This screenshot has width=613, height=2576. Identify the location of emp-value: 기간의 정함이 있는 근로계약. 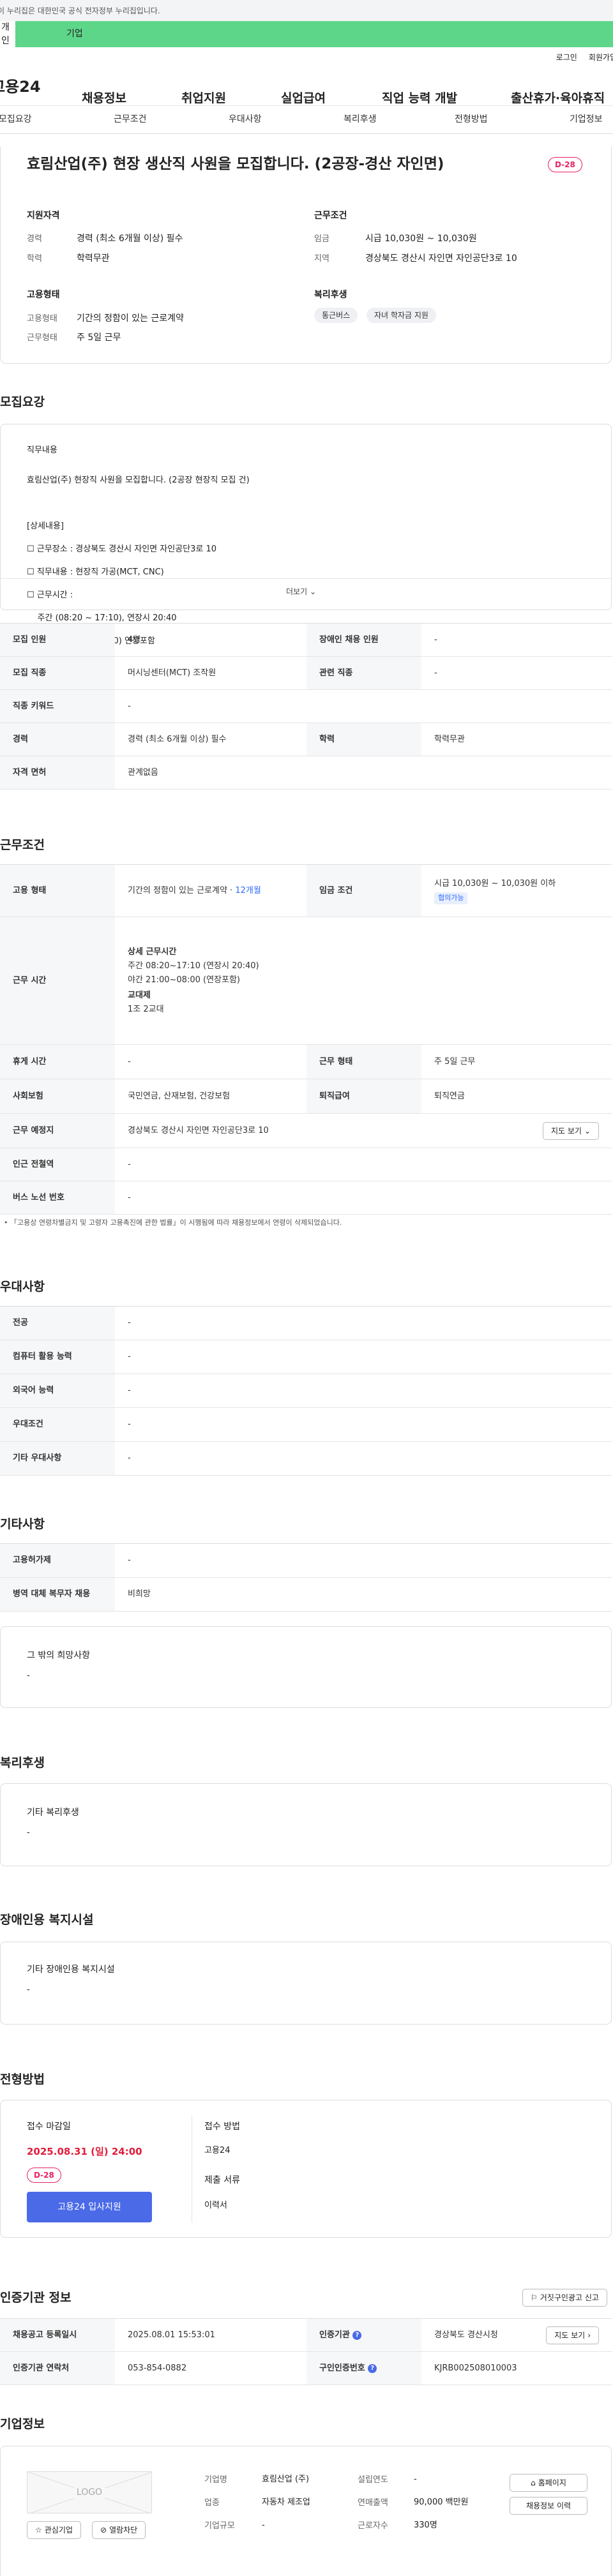
(131, 318).